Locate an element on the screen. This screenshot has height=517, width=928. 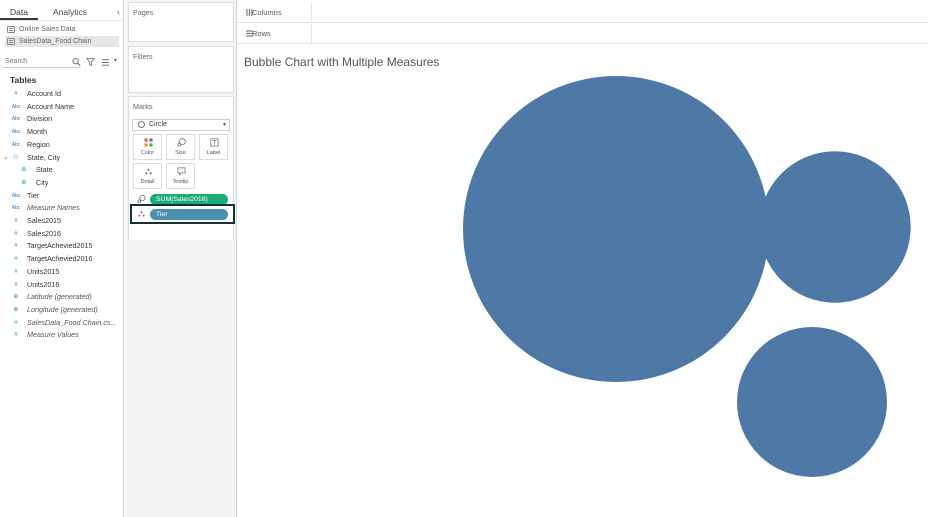
field-name: Units2015 is located at coordinates (43, 271).